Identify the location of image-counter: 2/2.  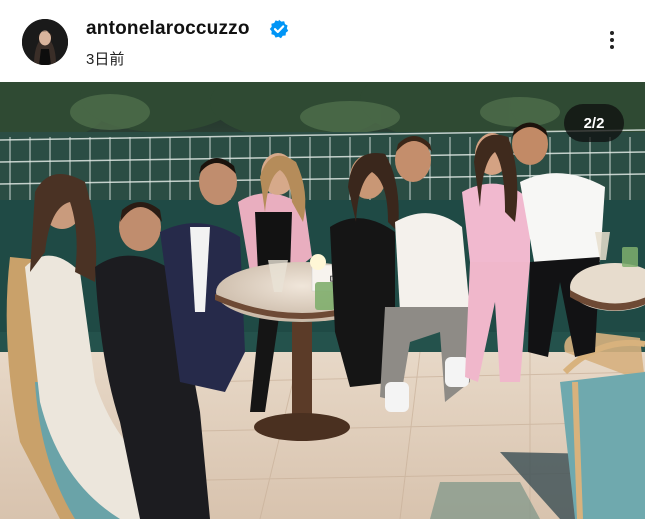
(594, 123).